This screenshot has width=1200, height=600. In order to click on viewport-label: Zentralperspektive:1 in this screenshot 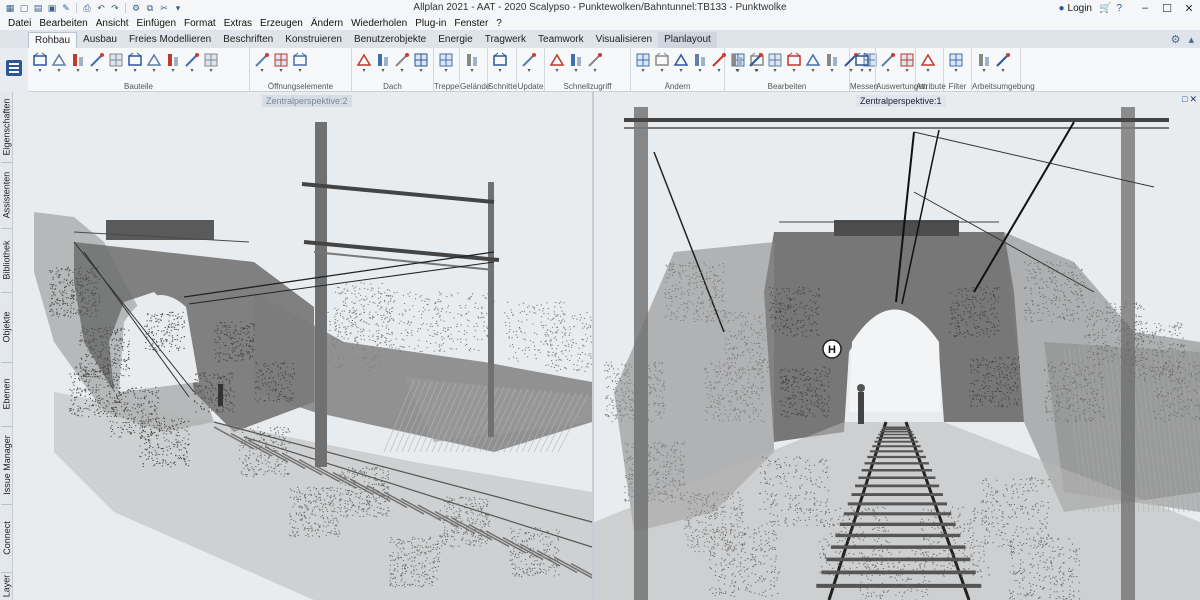, I will do `click(901, 101)`.